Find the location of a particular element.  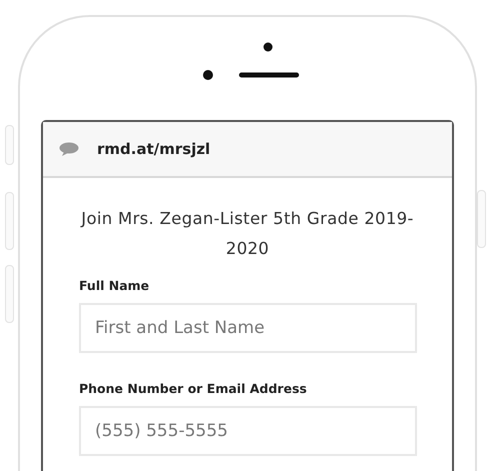

page-title: Join Mrs. Zegan-Lister 5th Grade 2019-2020 is located at coordinates (247, 234).